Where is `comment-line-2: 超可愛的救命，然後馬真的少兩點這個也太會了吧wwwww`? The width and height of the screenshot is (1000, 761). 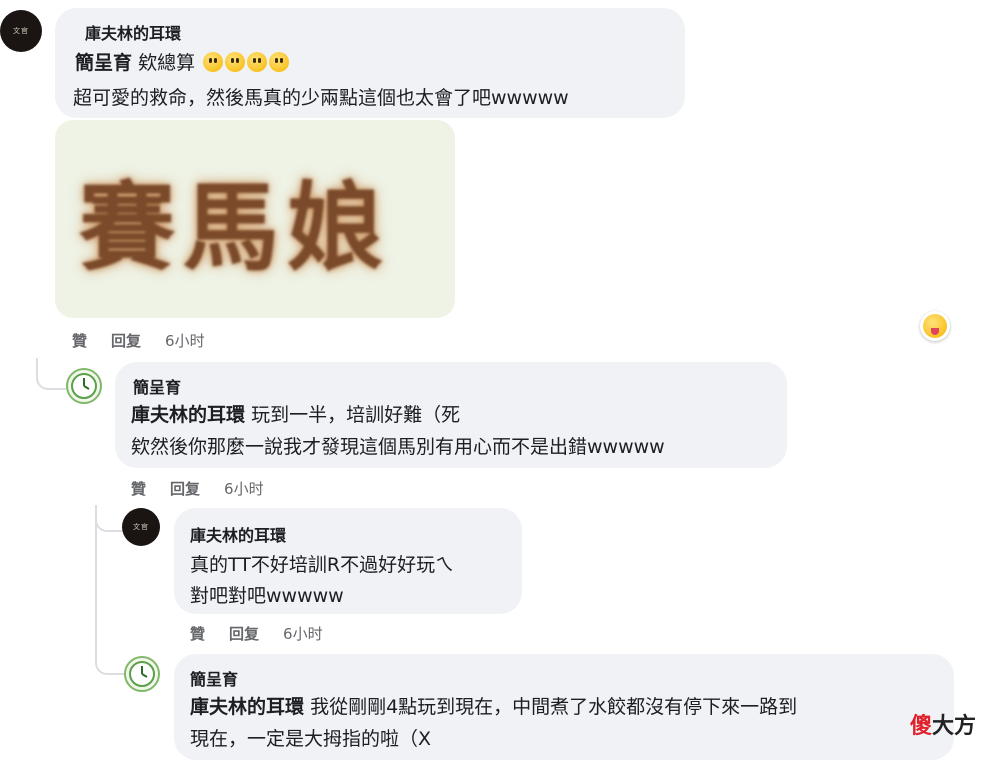
comment-line-2: 超可愛的救命，然後馬真的少兩點這個也太會了吧wwwww is located at coordinates (321, 98).